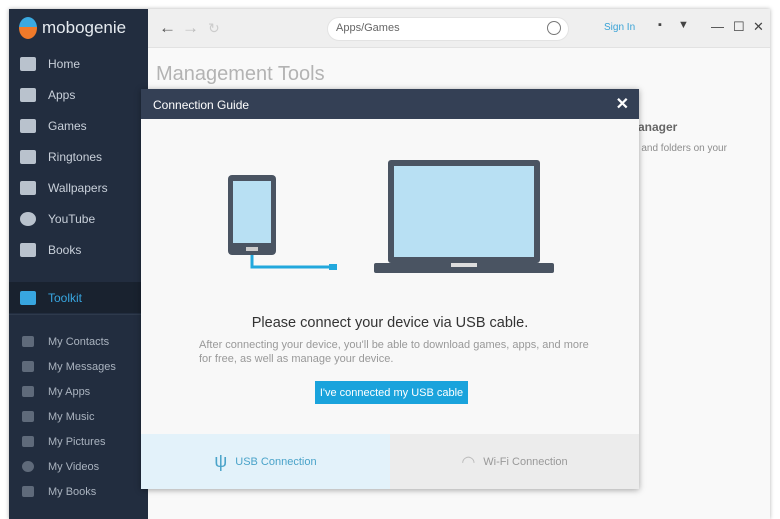 The height and width of the screenshot is (519, 780). I want to click on sidebar-item-my-pictures: My Pictures, so click(78, 441).